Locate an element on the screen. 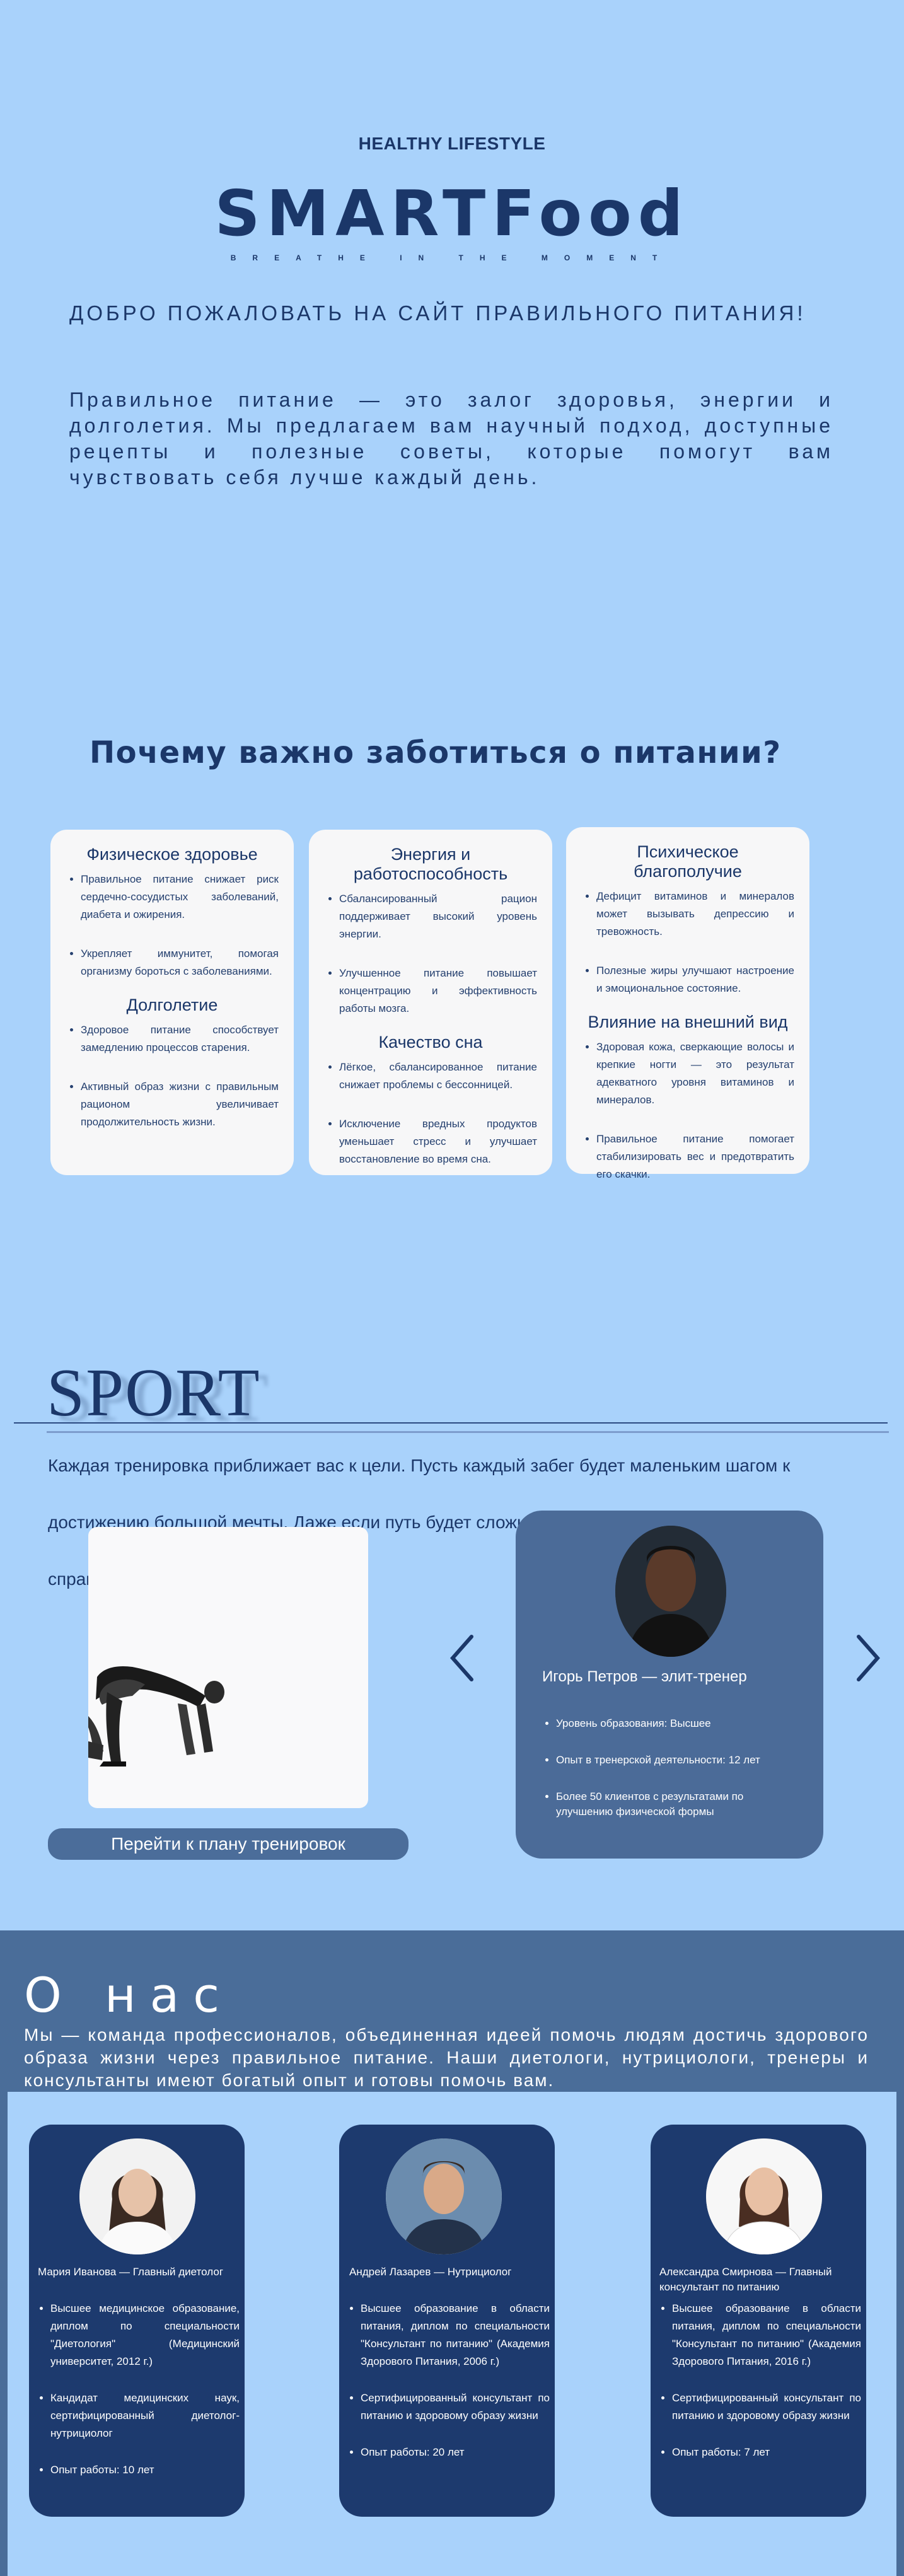 The height and width of the screenshot is (2576, 904). hero-tagline: BREATHE IN THE MOMENT is located at coordinates (452, 257).